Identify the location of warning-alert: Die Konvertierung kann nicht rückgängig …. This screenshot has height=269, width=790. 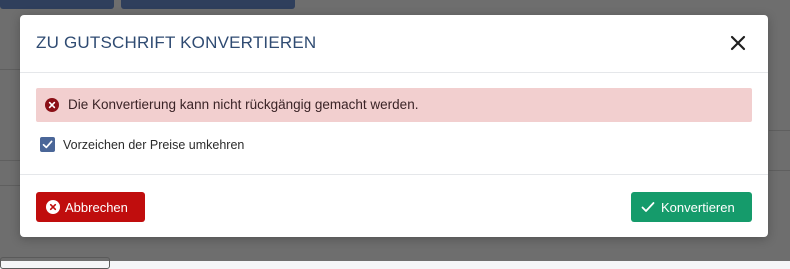
(394, 105).